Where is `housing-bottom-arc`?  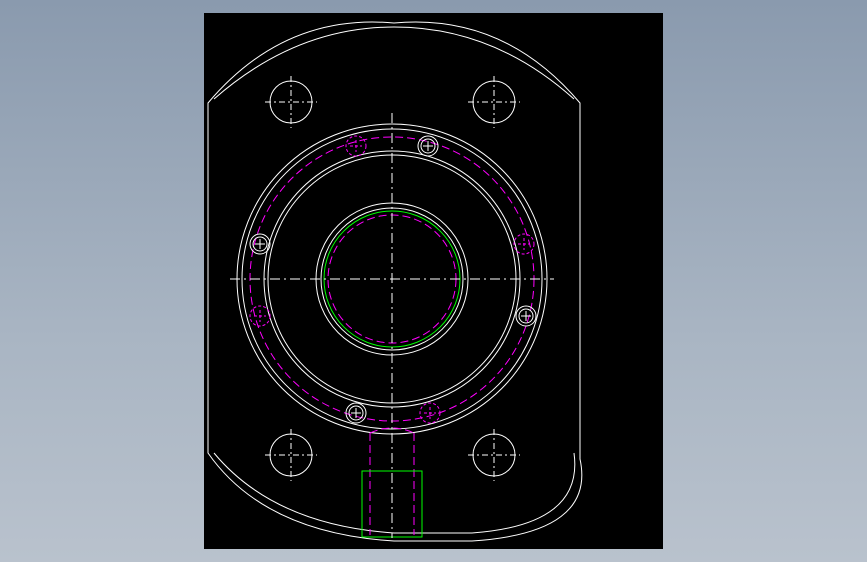
housing-bottom-arc is located at coordinates (394, 493).